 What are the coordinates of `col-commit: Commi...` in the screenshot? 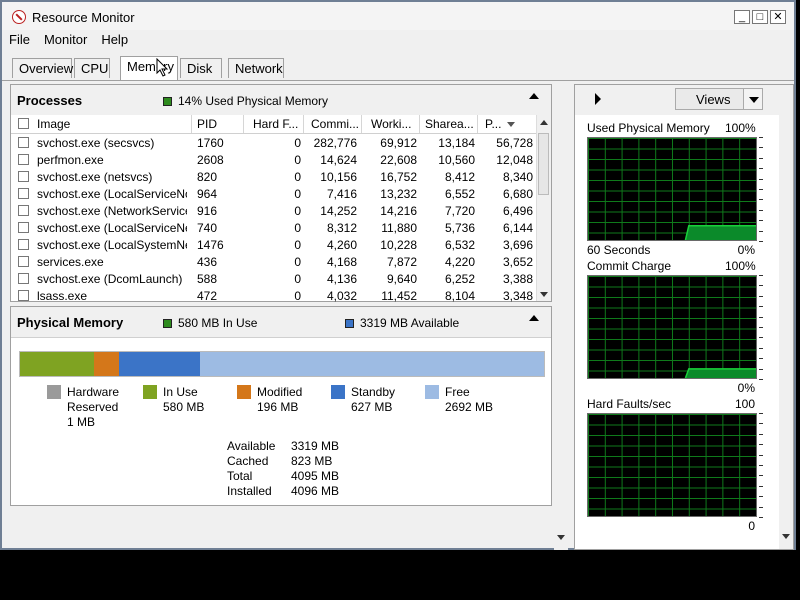 It's located at (335, 124).